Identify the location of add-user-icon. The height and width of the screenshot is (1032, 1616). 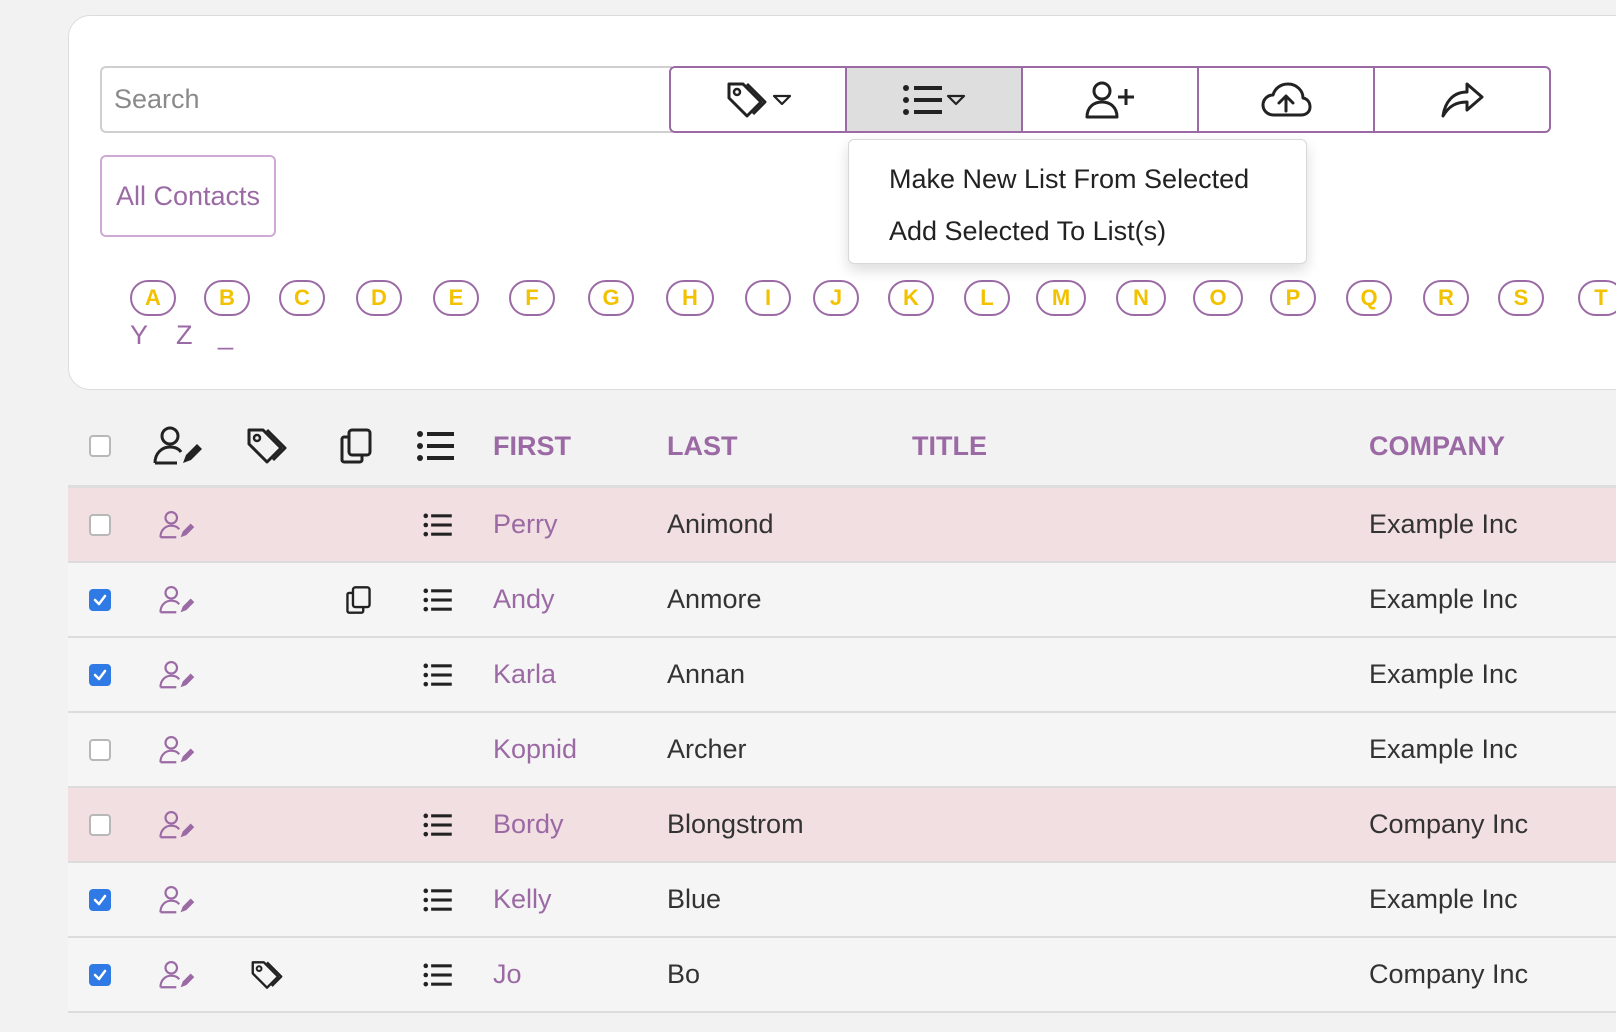
(1109, 99).